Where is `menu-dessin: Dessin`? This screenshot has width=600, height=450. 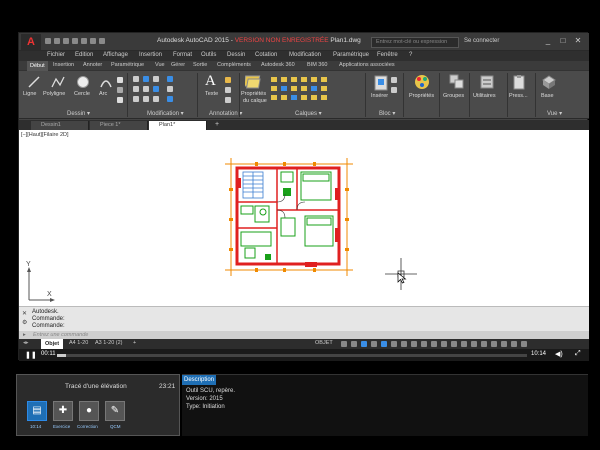 menu-dessin: Dessin is located at coordinates (236, 55).